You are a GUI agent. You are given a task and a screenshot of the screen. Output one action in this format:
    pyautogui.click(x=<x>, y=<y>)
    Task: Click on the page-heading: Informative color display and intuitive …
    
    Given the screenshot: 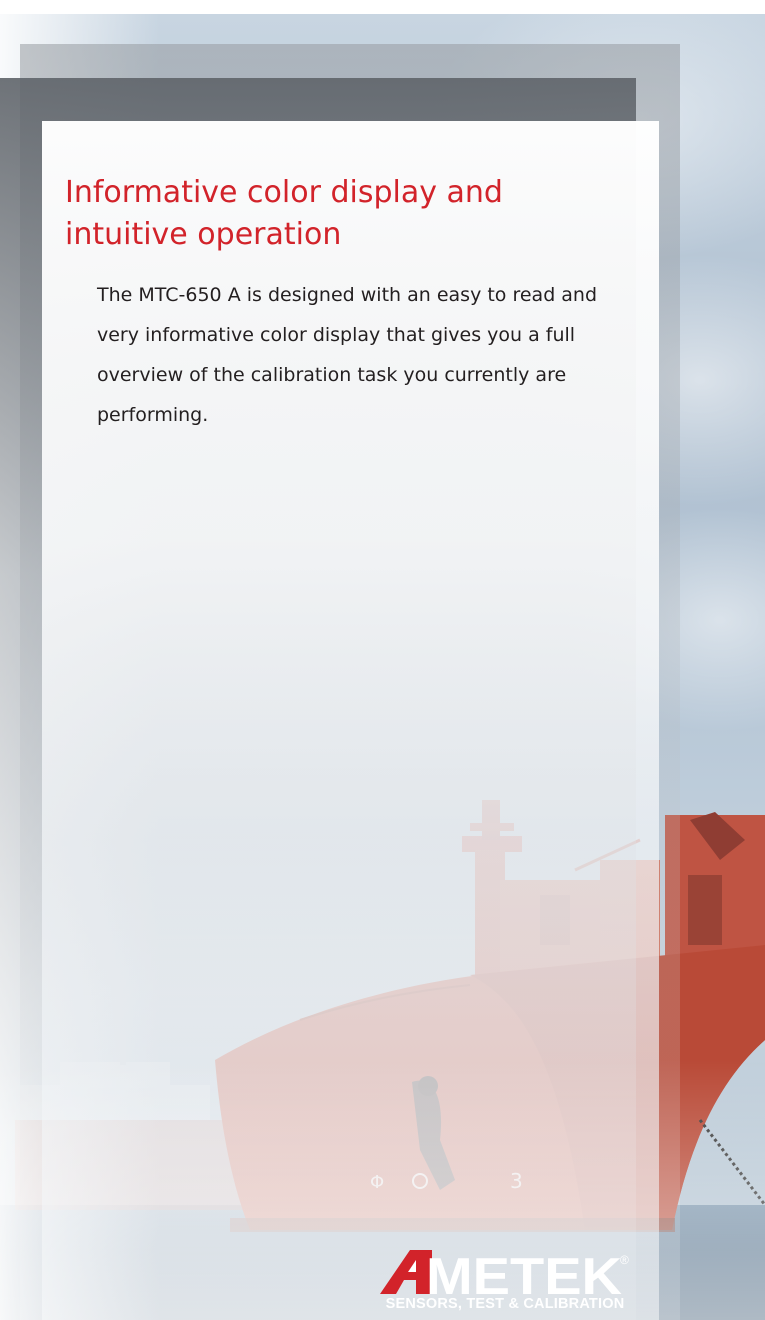 What is the action you would take?
    pyautogui.click(x=284, y=213)
    